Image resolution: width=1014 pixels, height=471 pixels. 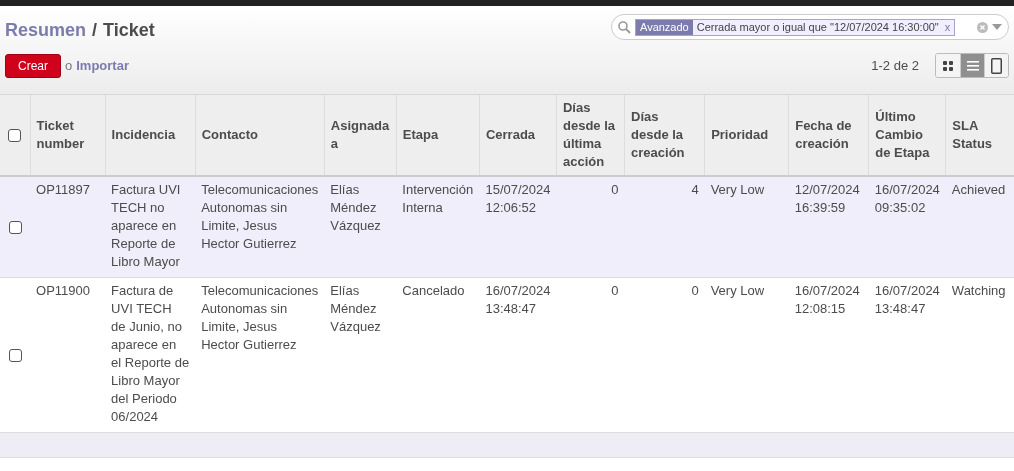 What do you see at coordinates (63, 291) in the screenshot?
I see `table-cell-text: OP11900` at bounding box center [63, 291].